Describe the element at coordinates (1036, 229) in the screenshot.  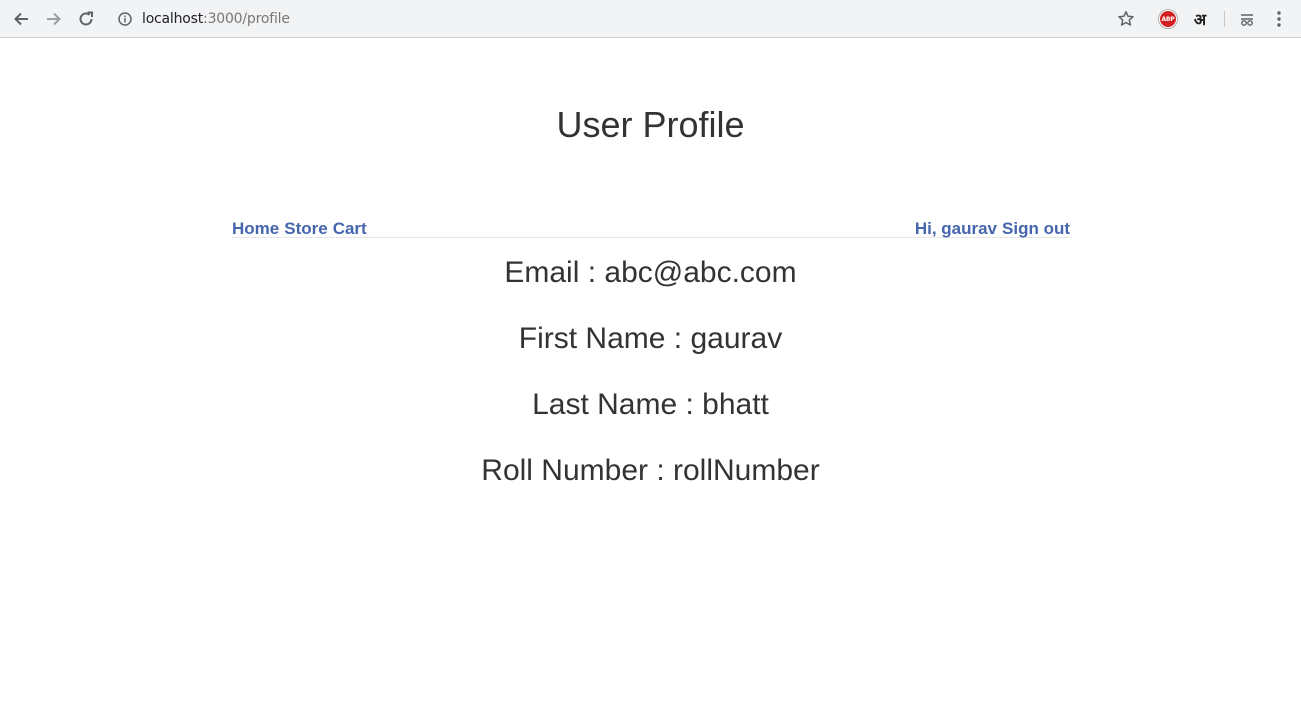
I see `sign-out-link: Sign out` at that location.